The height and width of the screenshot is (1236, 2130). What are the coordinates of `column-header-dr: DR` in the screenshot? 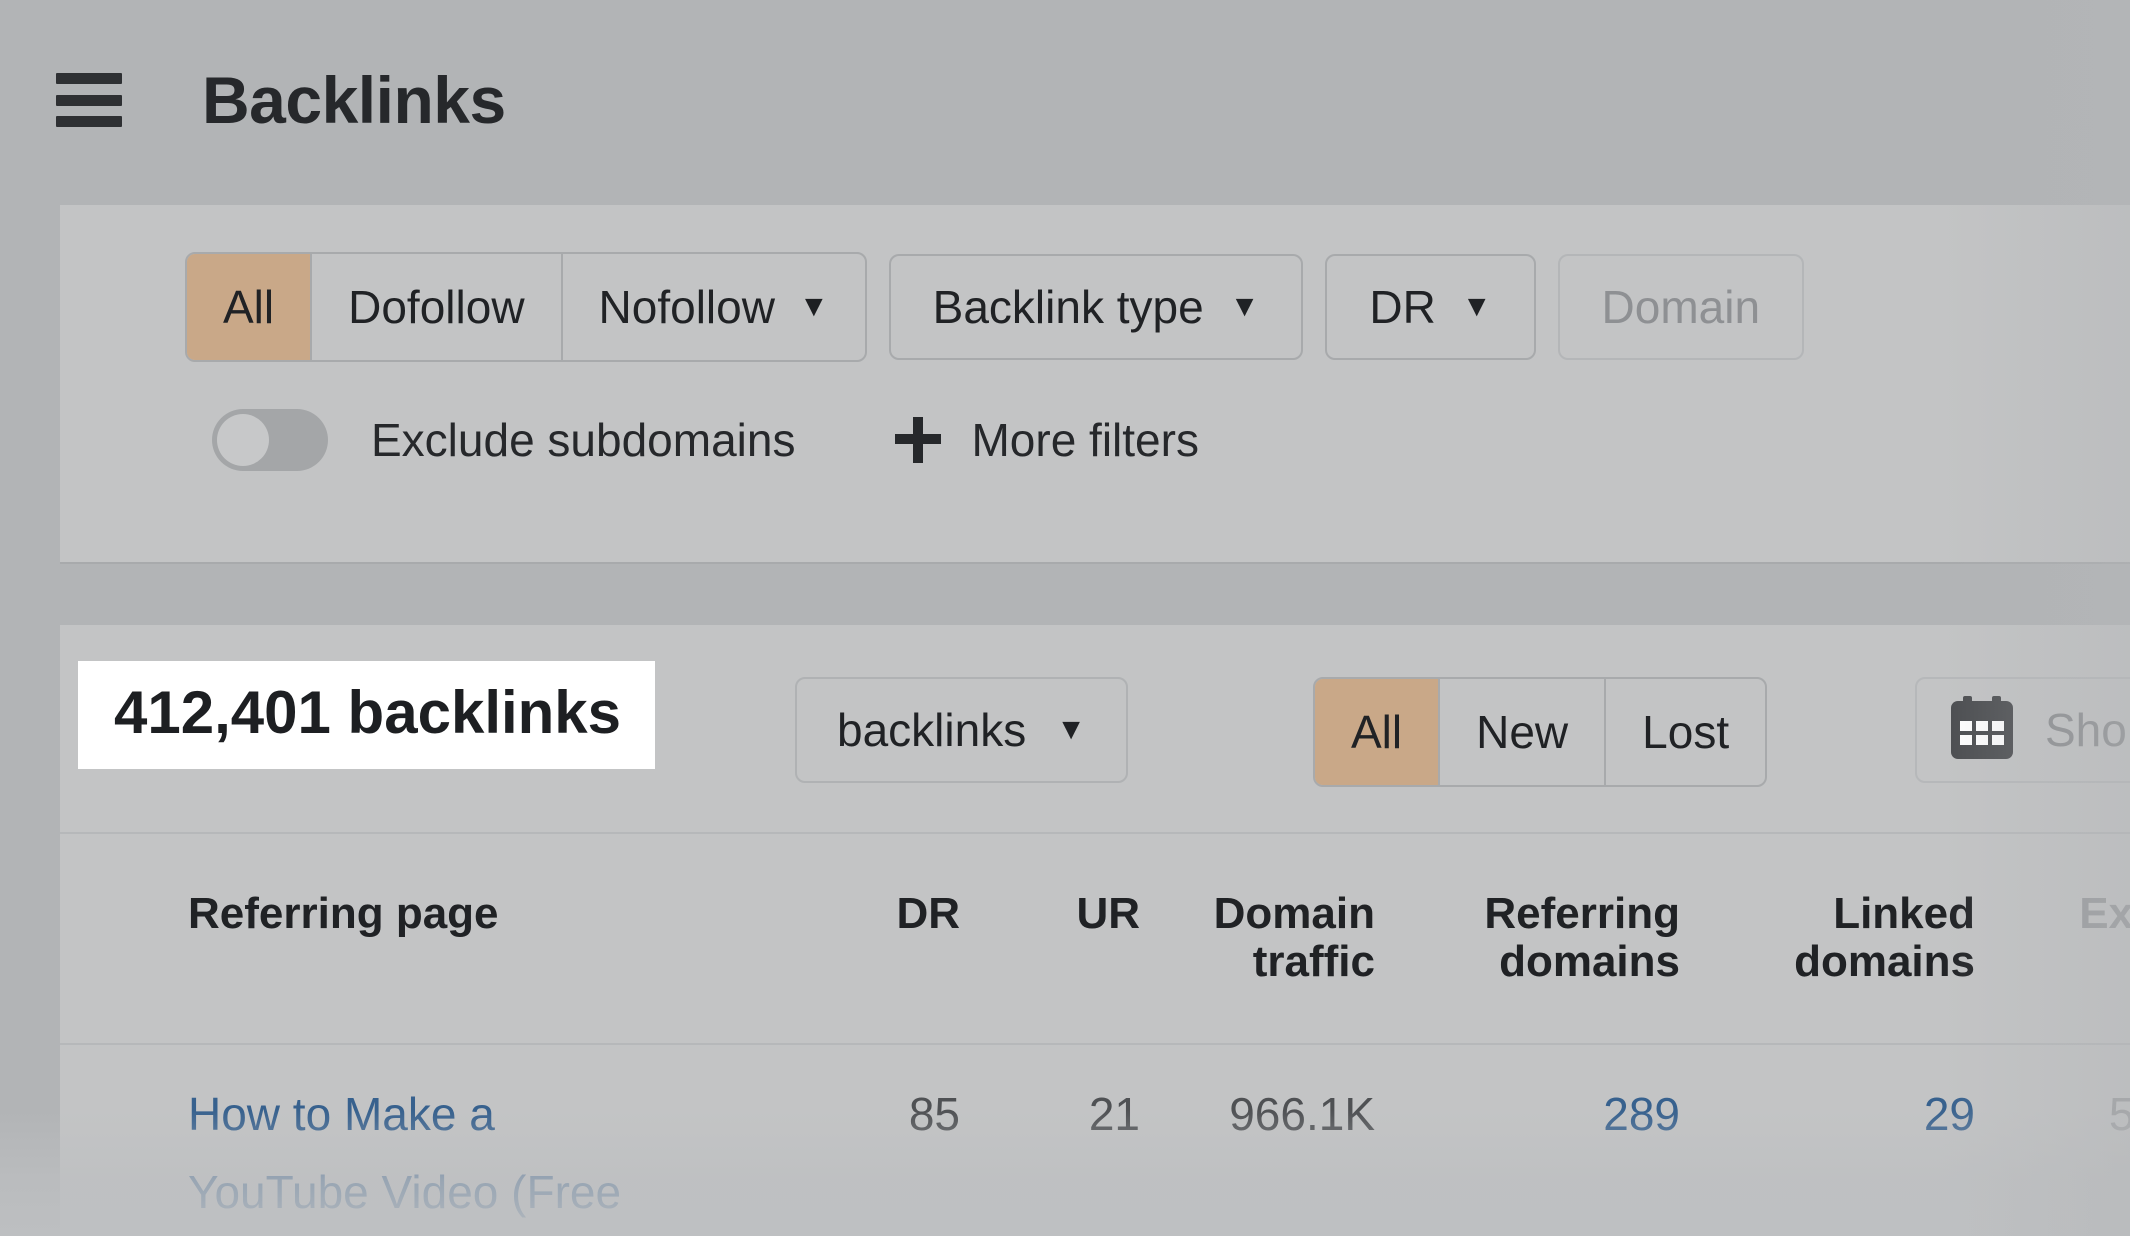 It's located at (860, 914).